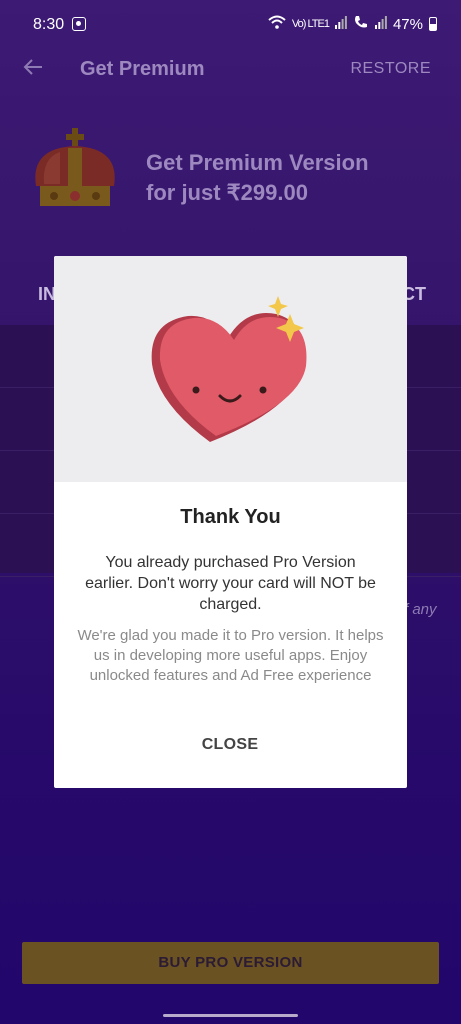 Image resolution: width=461 pixels, height=1024 pixels. I want to click on promo-title-line1: Get Premium Version, so click(257, 162).